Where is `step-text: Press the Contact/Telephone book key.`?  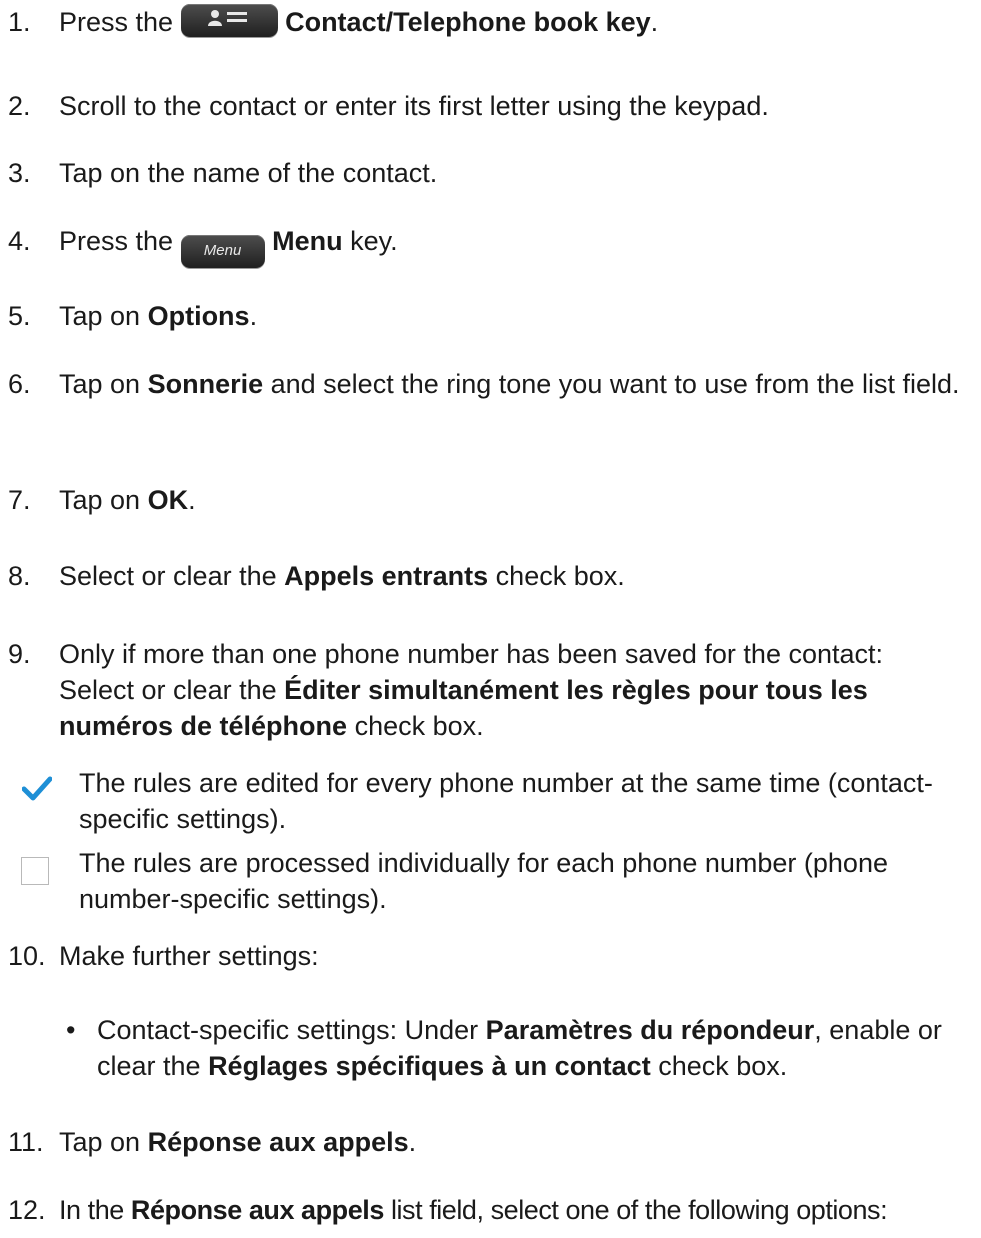
step-text: Press the Contact/Telephone book key. is located at coordinates (510, 22).